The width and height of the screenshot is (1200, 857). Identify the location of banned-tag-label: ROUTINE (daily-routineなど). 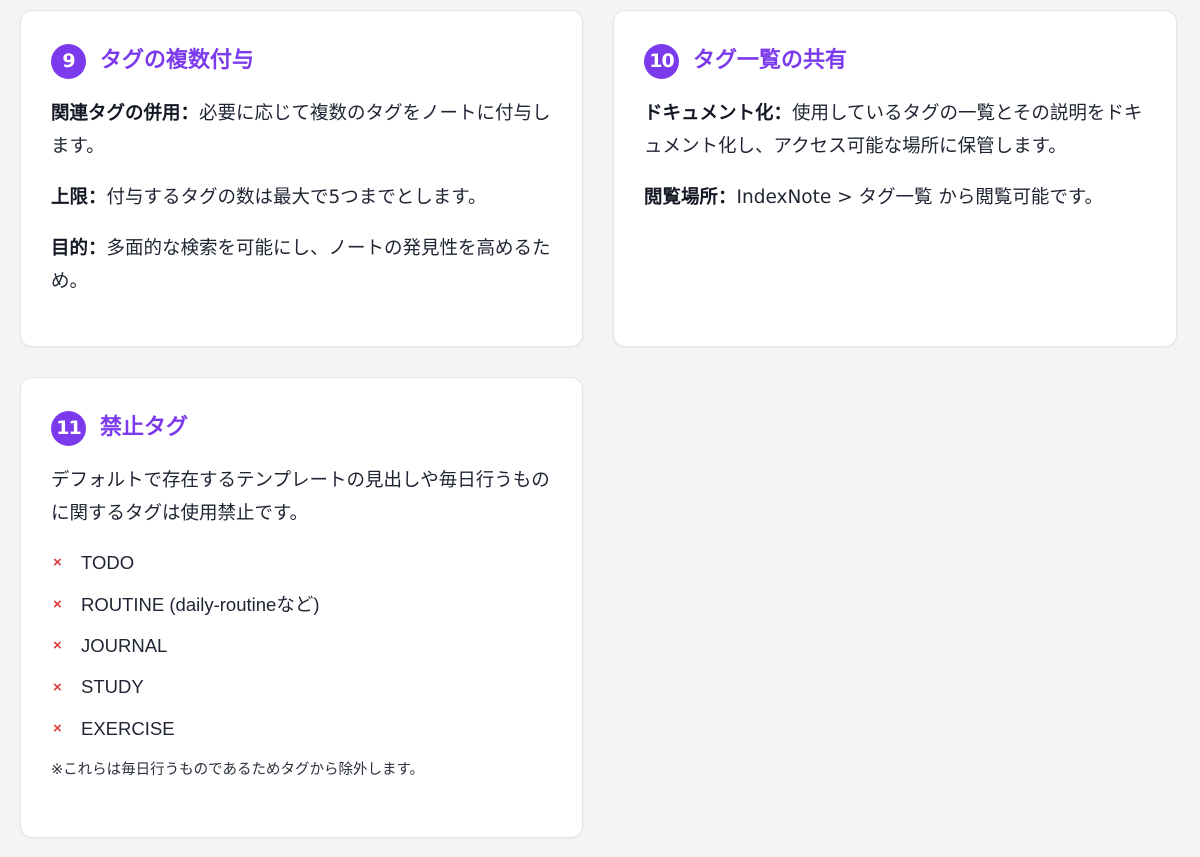
(200, 605).